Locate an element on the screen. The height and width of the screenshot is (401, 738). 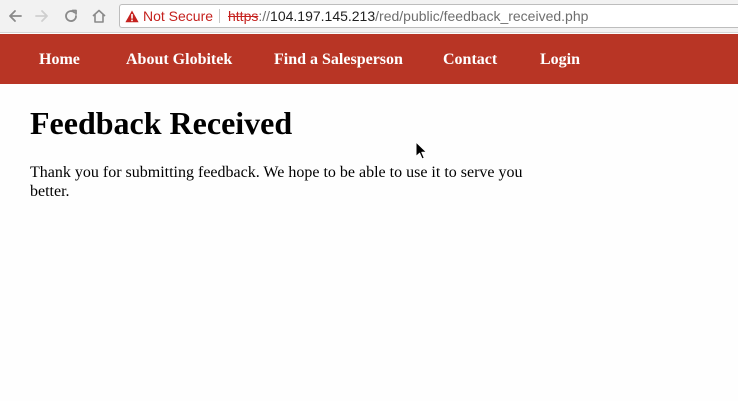
nav-link-home: Home is located at coordinates (59, 59).